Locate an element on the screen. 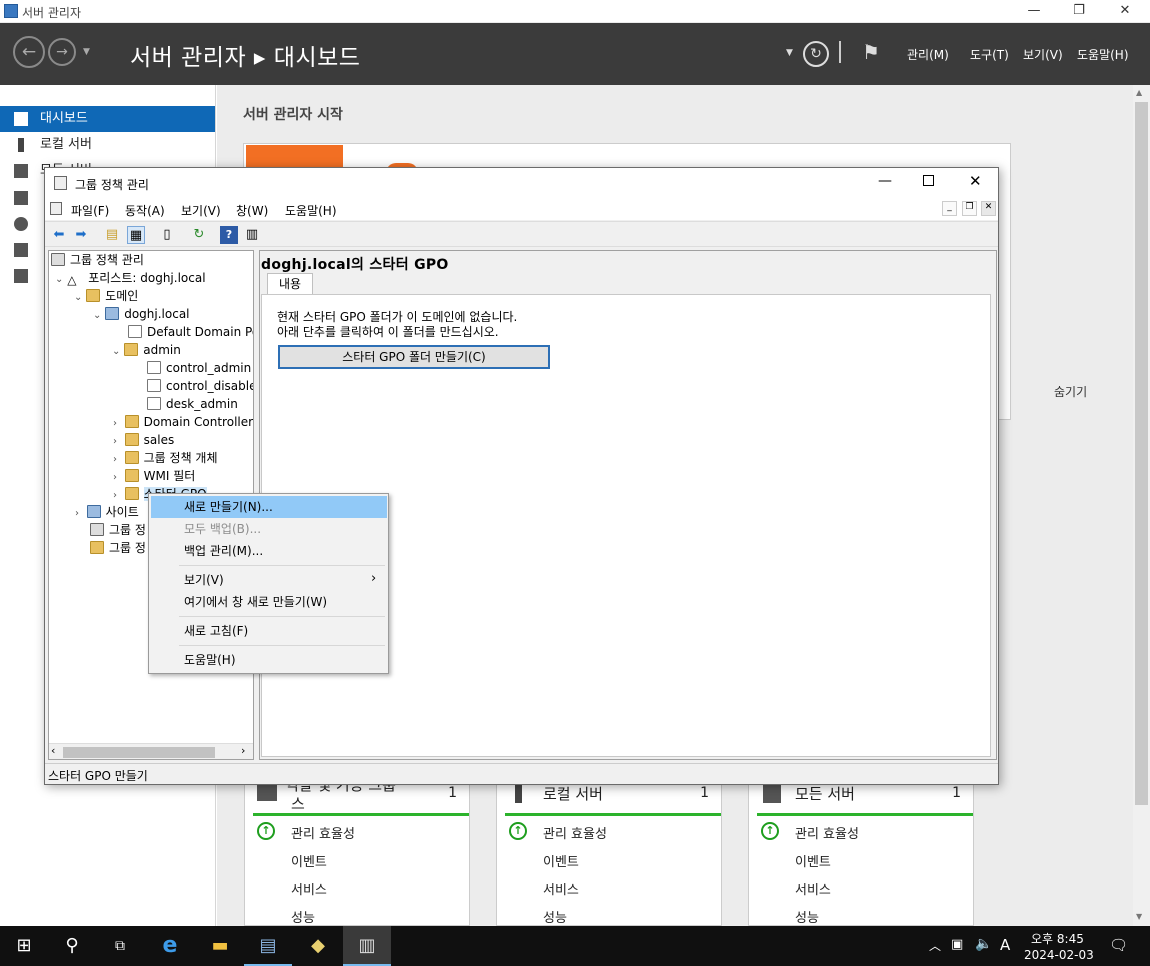 The image size is (1150, 966). help-menu: 도움말(H) is located at coordinates (1103, 54).